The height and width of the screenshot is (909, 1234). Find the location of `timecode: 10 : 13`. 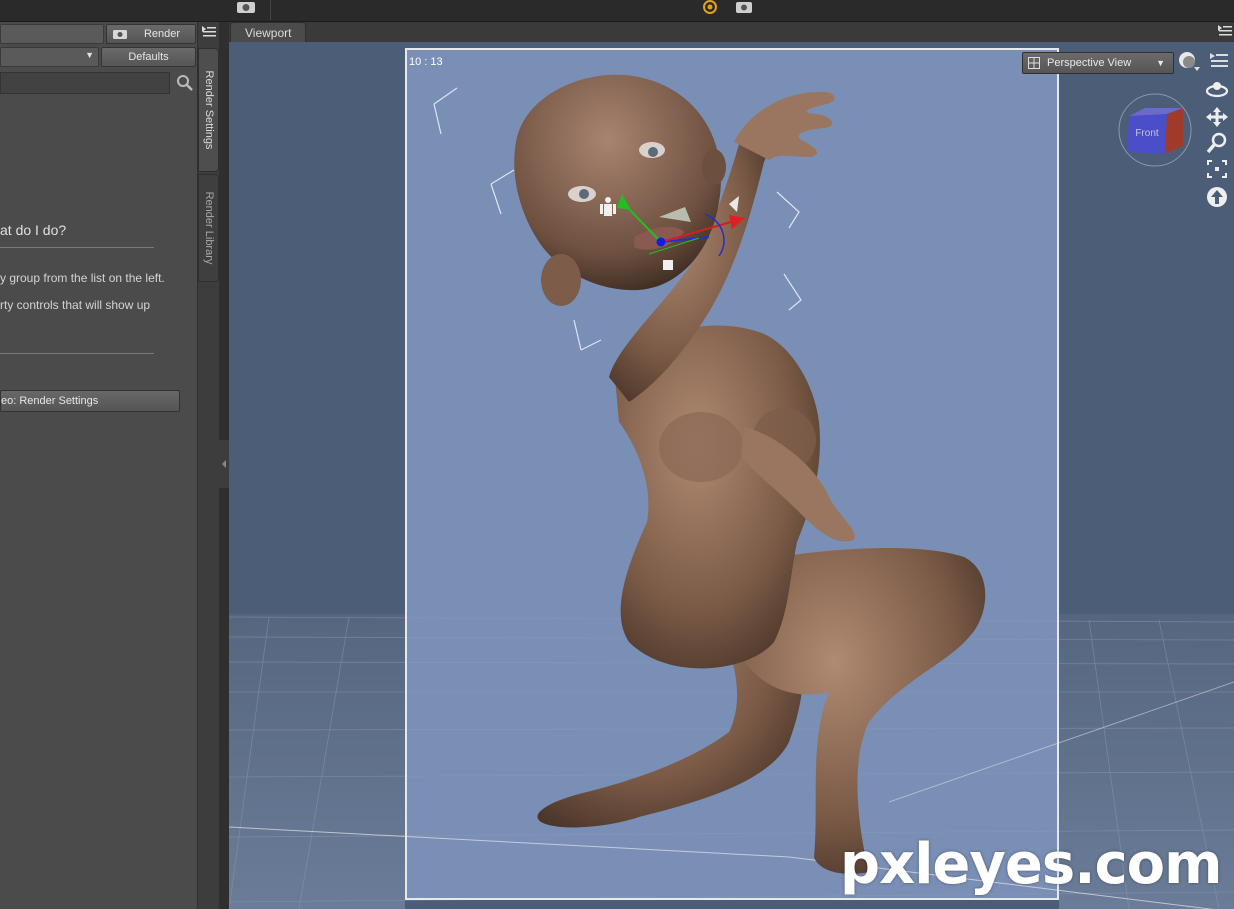

timecode: 10 : 13 is located at coordinates (426, 62).